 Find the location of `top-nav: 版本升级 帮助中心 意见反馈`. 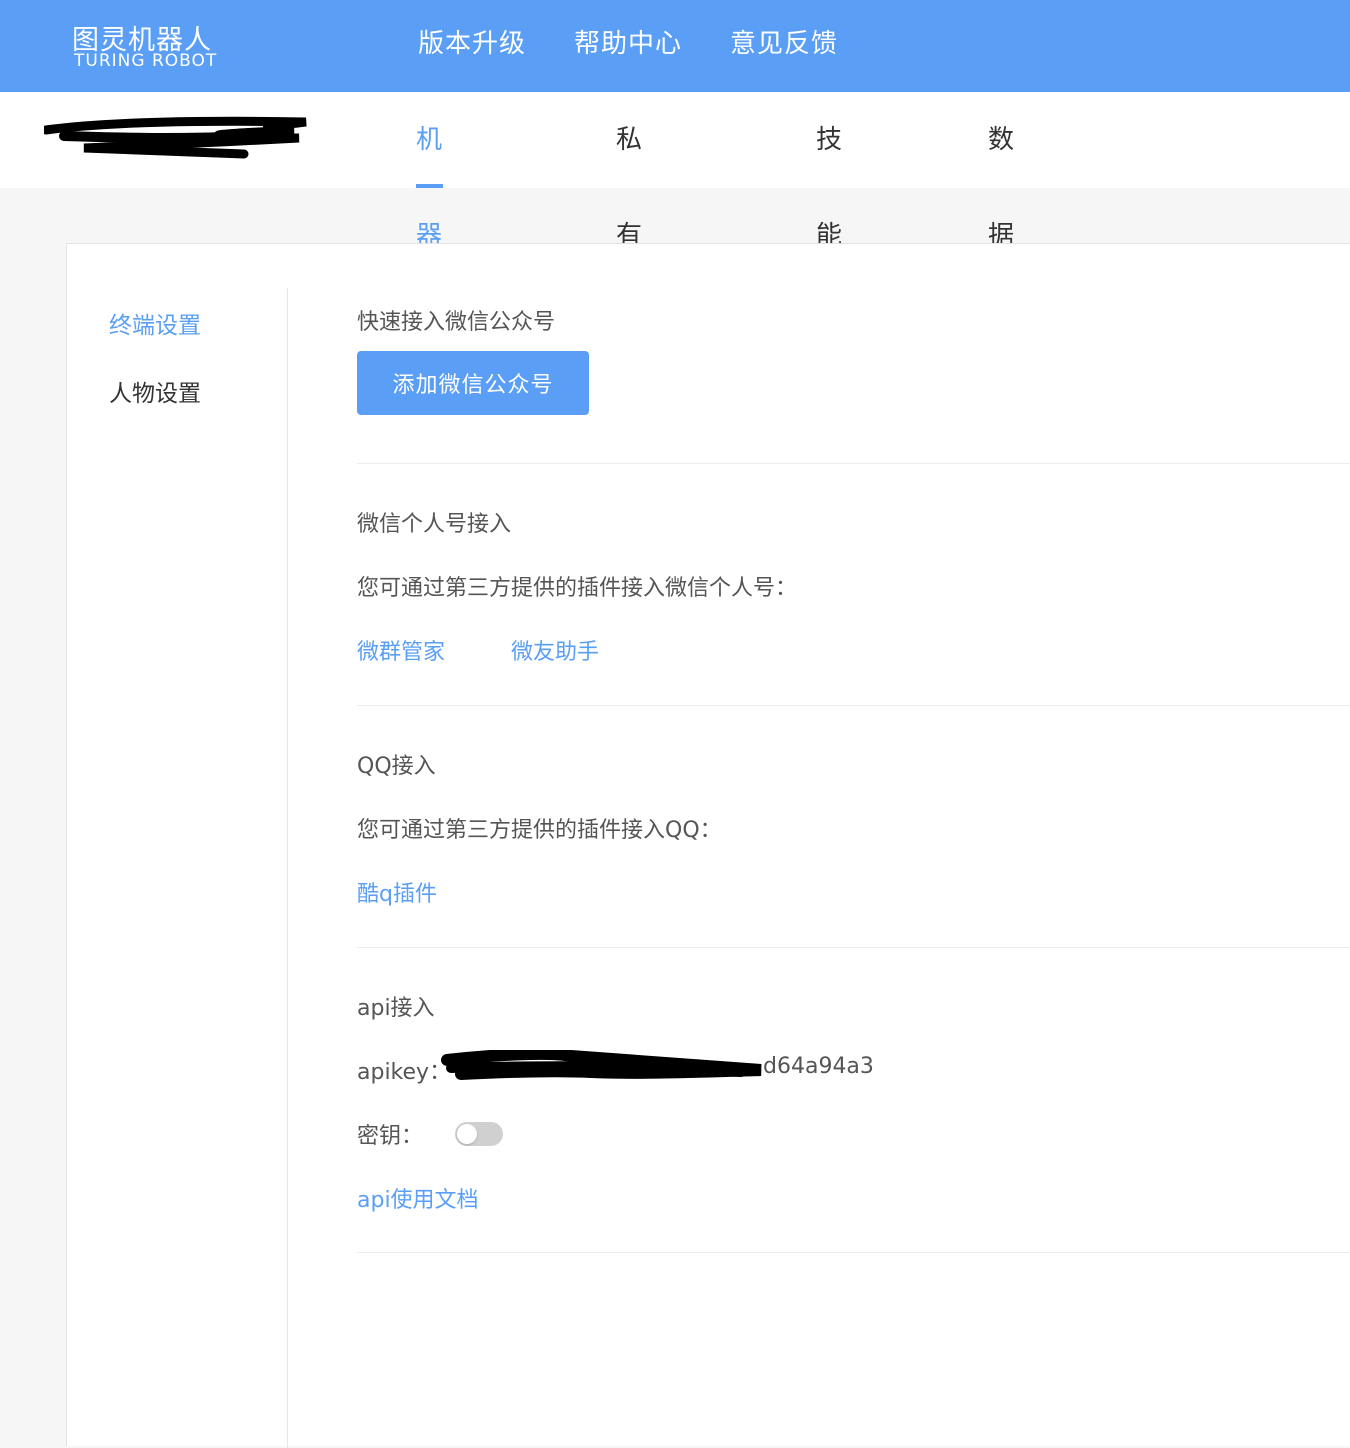

top-nav: 版本升级 帮助中心 意见反馈 is located at coordinates (628, 44).